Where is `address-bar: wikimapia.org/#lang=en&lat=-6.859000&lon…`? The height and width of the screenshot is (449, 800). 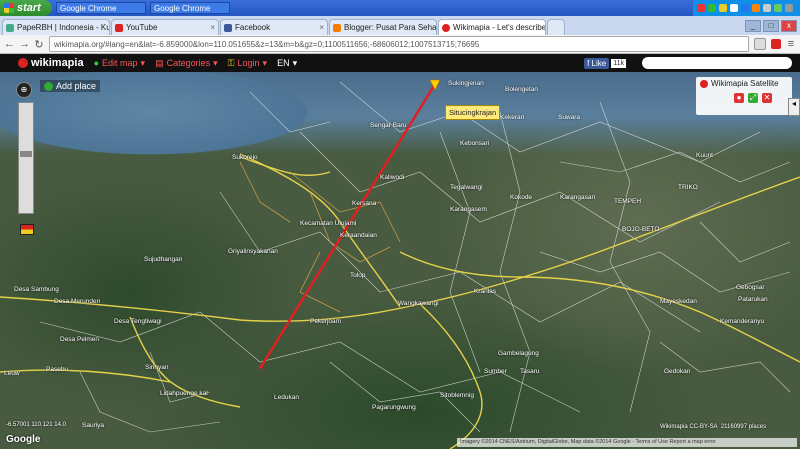 address-bar: wikimapia.org/#lang=en&lat=-6.859000&lon… is located at coordinates (399, 44).